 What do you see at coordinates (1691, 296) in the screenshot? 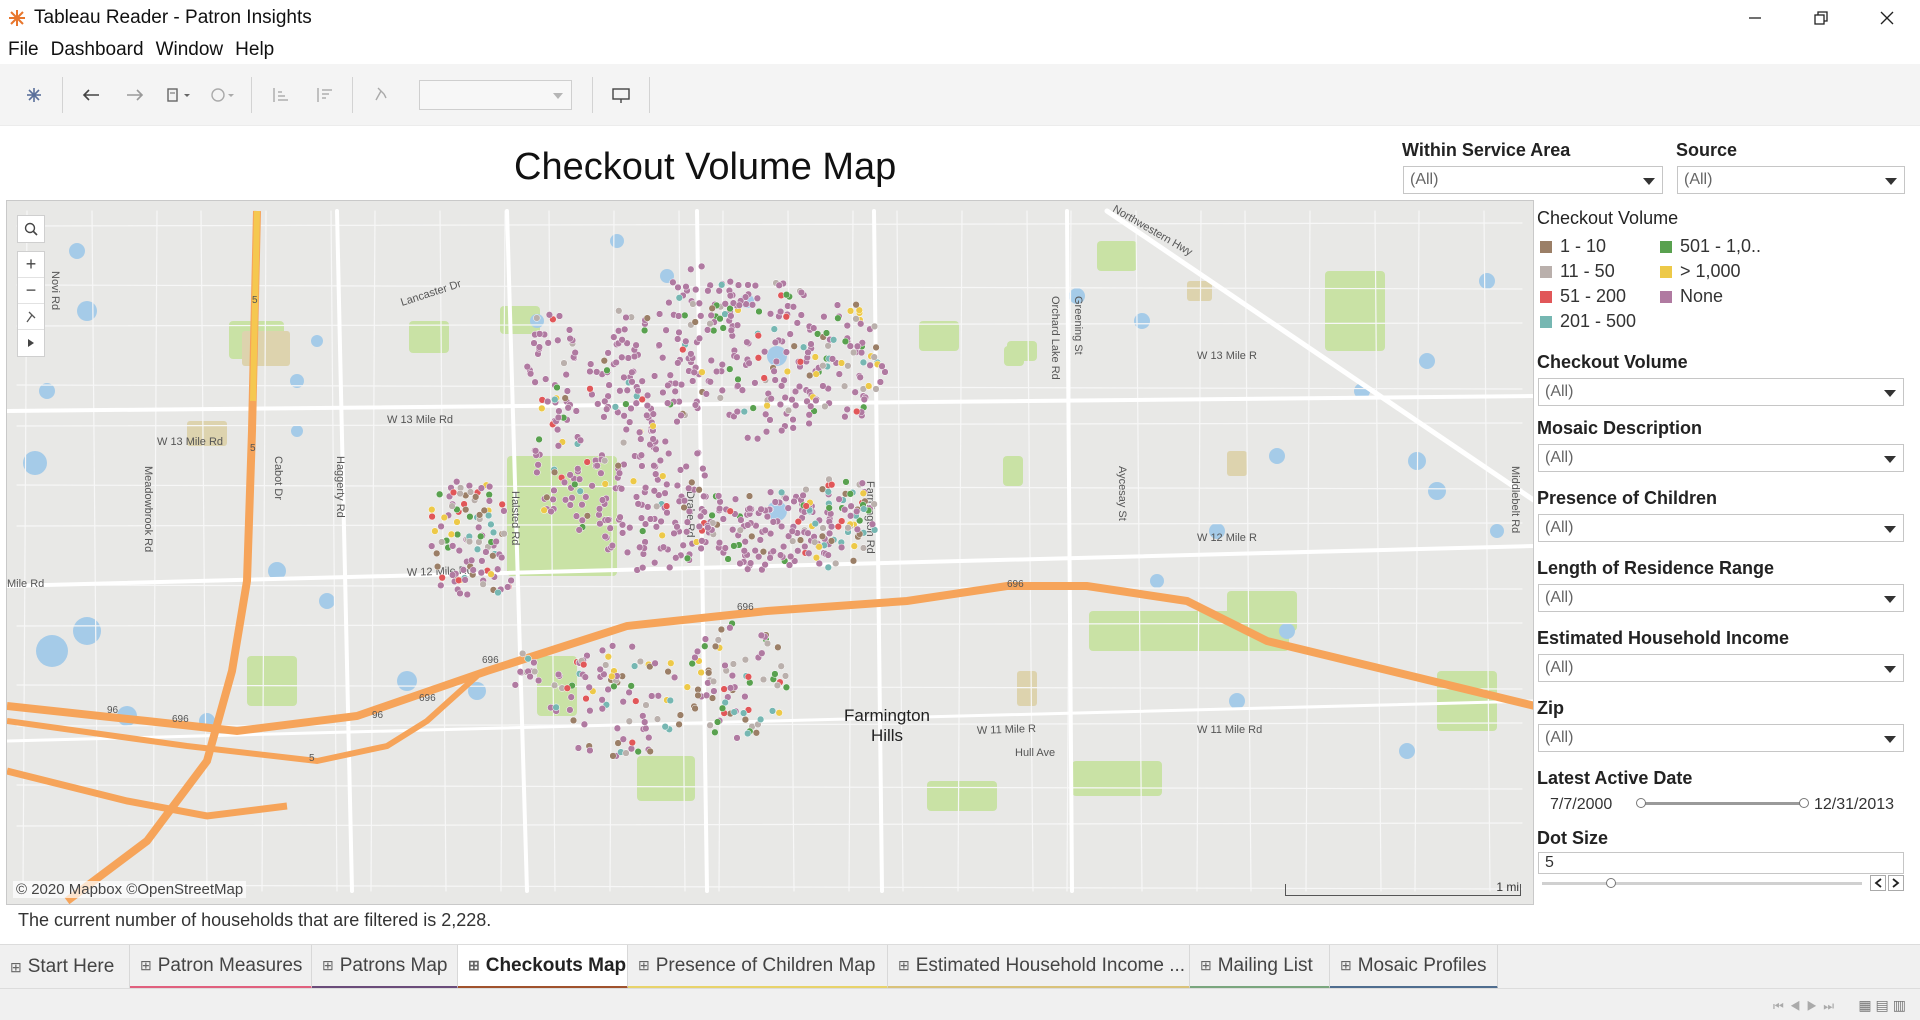
I see `legend-item: None` at bounding box center [1691, 296].